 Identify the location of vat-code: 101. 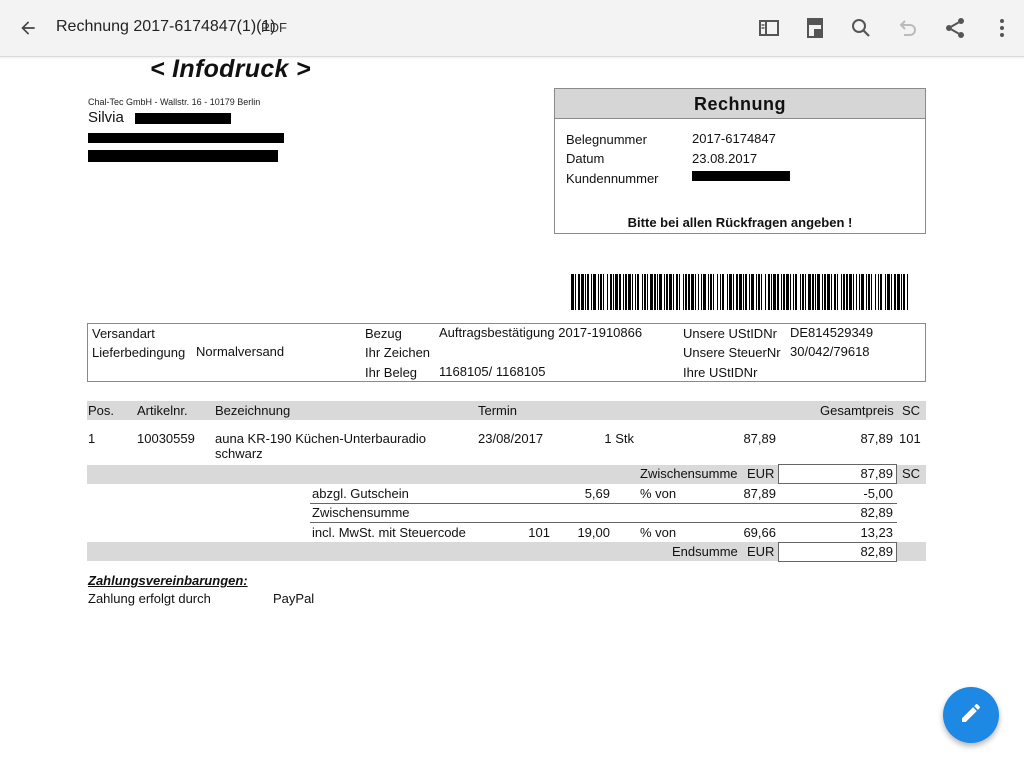
(539, 532).